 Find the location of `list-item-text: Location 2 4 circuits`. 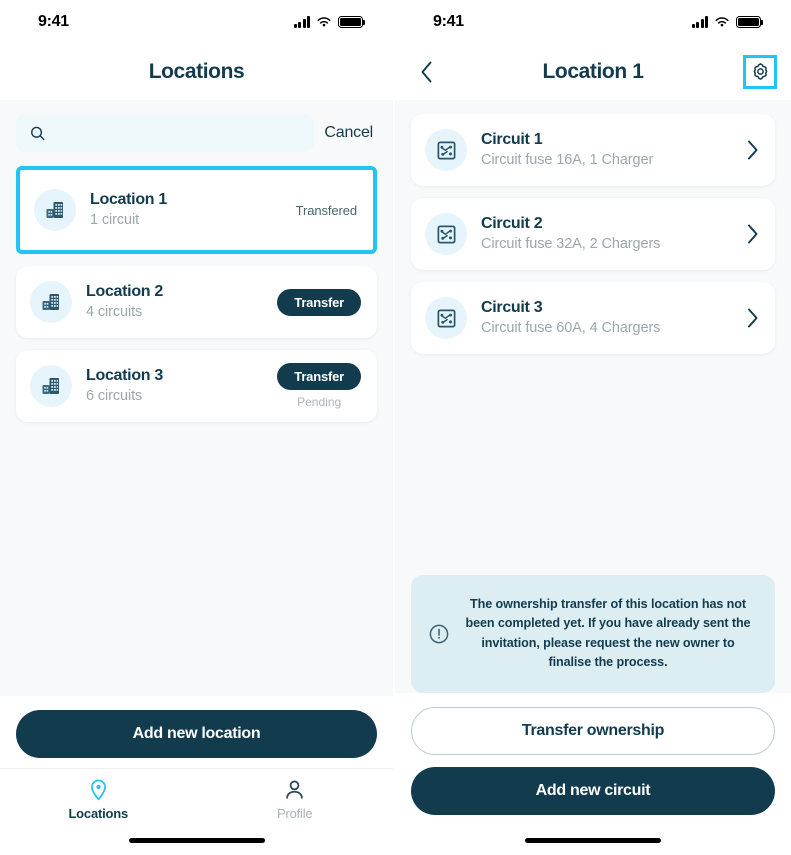

list-item-text: Location 2 4 circuits is located at coordinates (176, 302).